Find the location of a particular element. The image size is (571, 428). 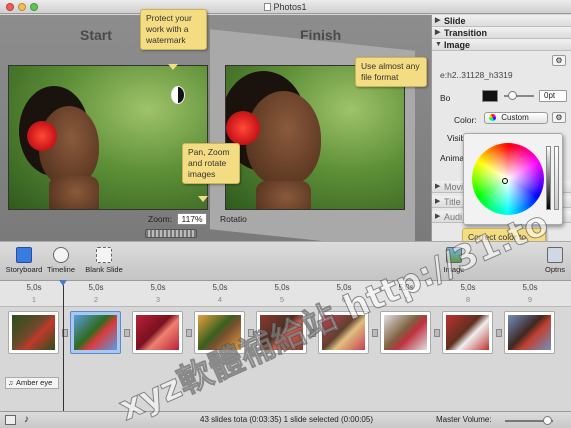

start-label: Start is located at coordinates (96, 35).